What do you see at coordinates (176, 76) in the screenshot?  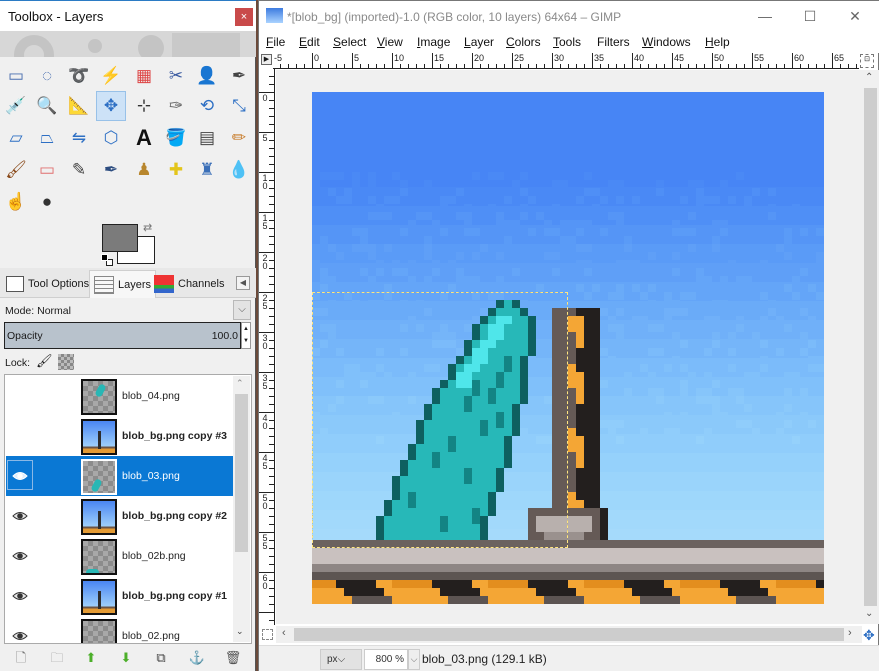 I see `scissors-select-tool-button: ✂` at bounding box center [176, 76].